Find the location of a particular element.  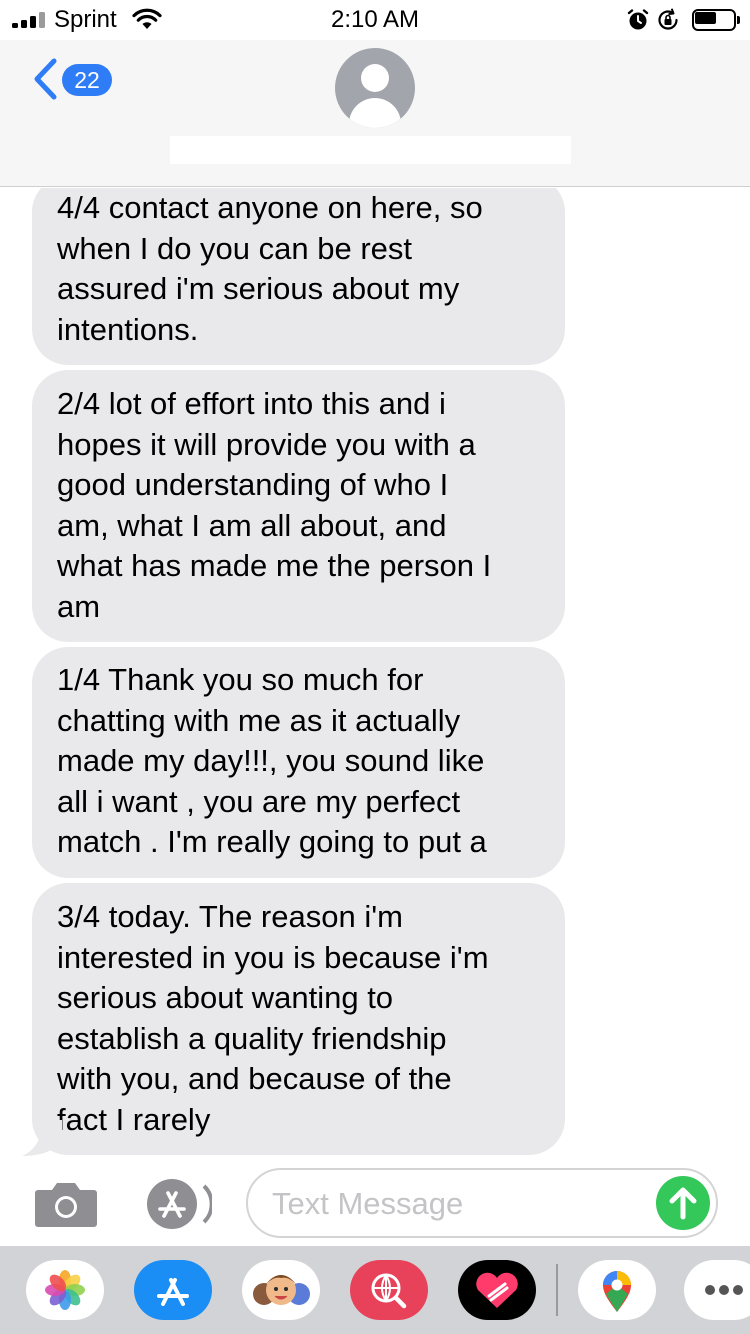

memoji-icon is located at coordinates (281, 1290).